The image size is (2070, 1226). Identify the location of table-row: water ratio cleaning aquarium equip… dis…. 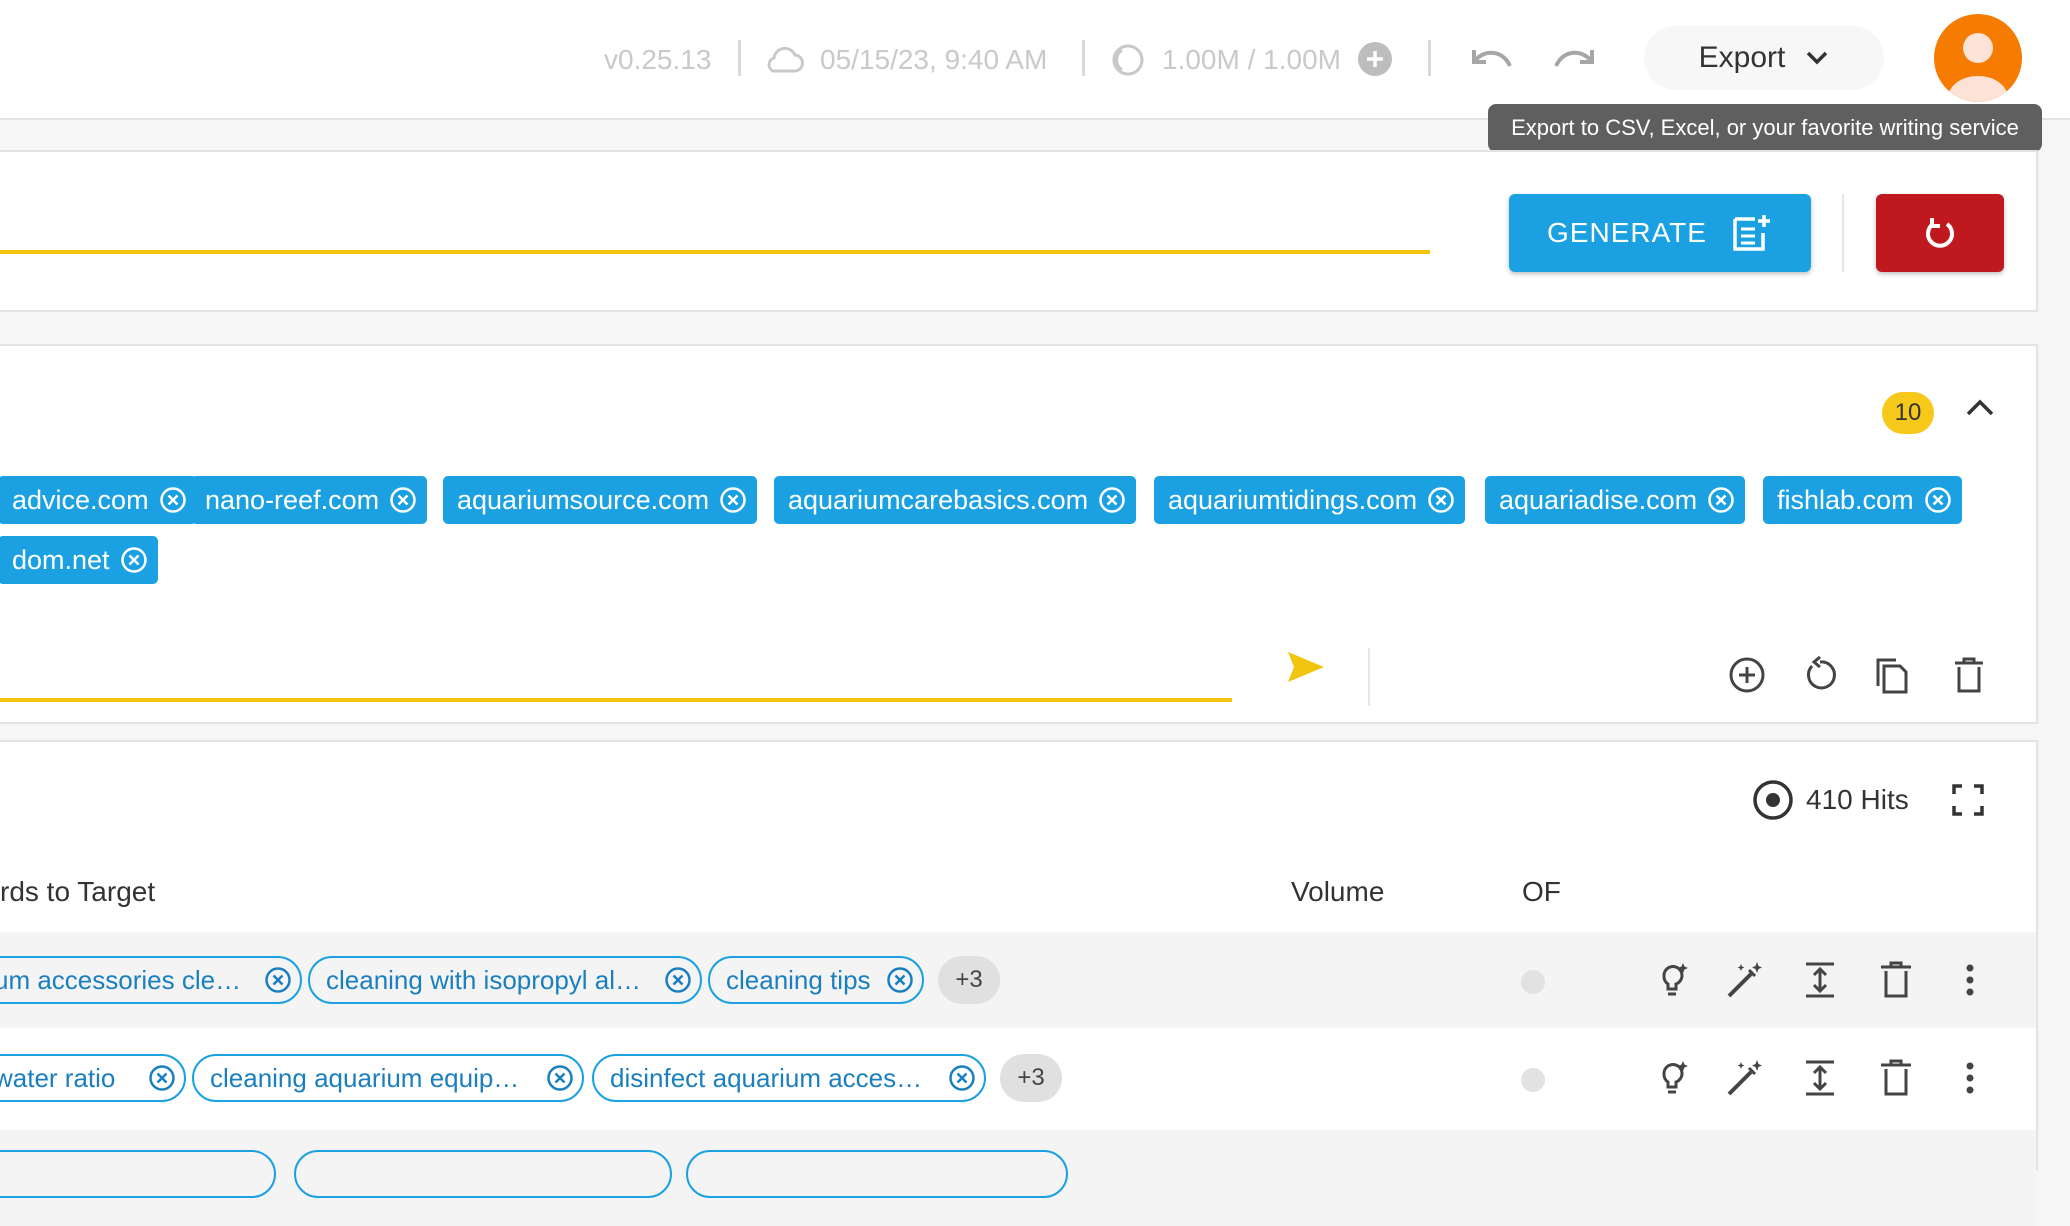
(1018, 1078).